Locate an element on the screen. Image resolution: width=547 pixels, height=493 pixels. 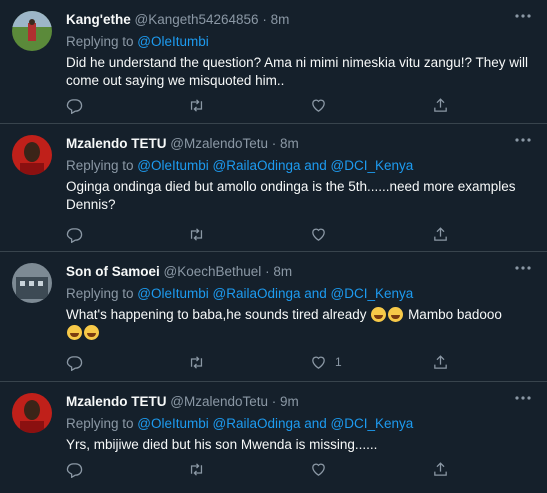
tweet-header: Mzalendo TETU @MzalendoTetu · 8m is located at coordinates (182, 143).